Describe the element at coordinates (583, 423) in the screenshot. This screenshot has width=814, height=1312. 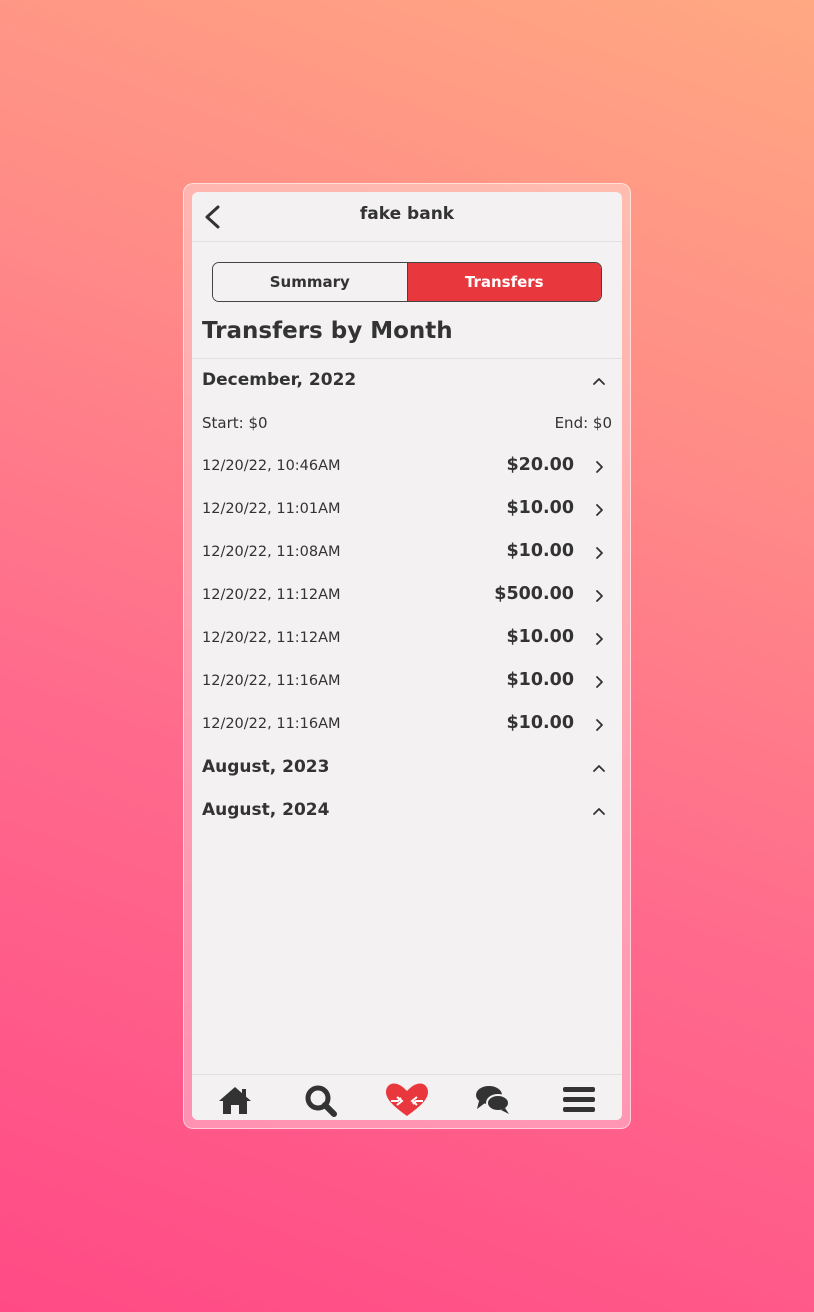
I see `end-balance: End: $0` at that location.